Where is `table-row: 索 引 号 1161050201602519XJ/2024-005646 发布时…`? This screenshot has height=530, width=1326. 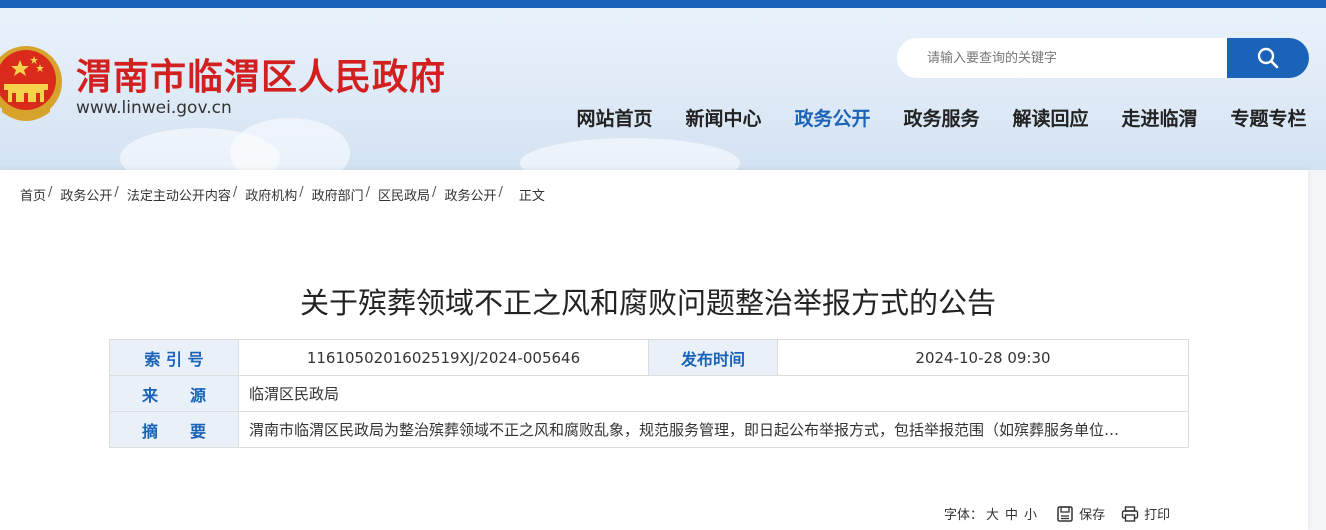 table-row: 索 引 号 1161050201602519XJ/2024-005646 发布时… is located at coordinates (649, 357).